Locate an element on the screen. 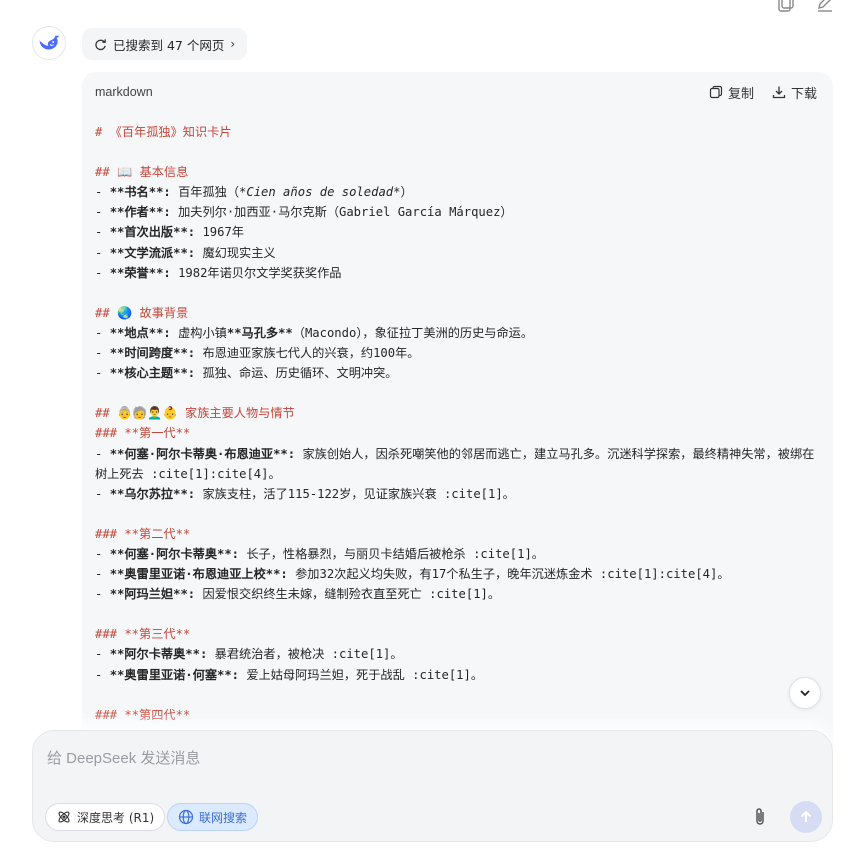 This screenshot has height=850, width=865. code-token: 孤独、命运、历史循环、文明冲突。 is located at coordinates (296, 373).